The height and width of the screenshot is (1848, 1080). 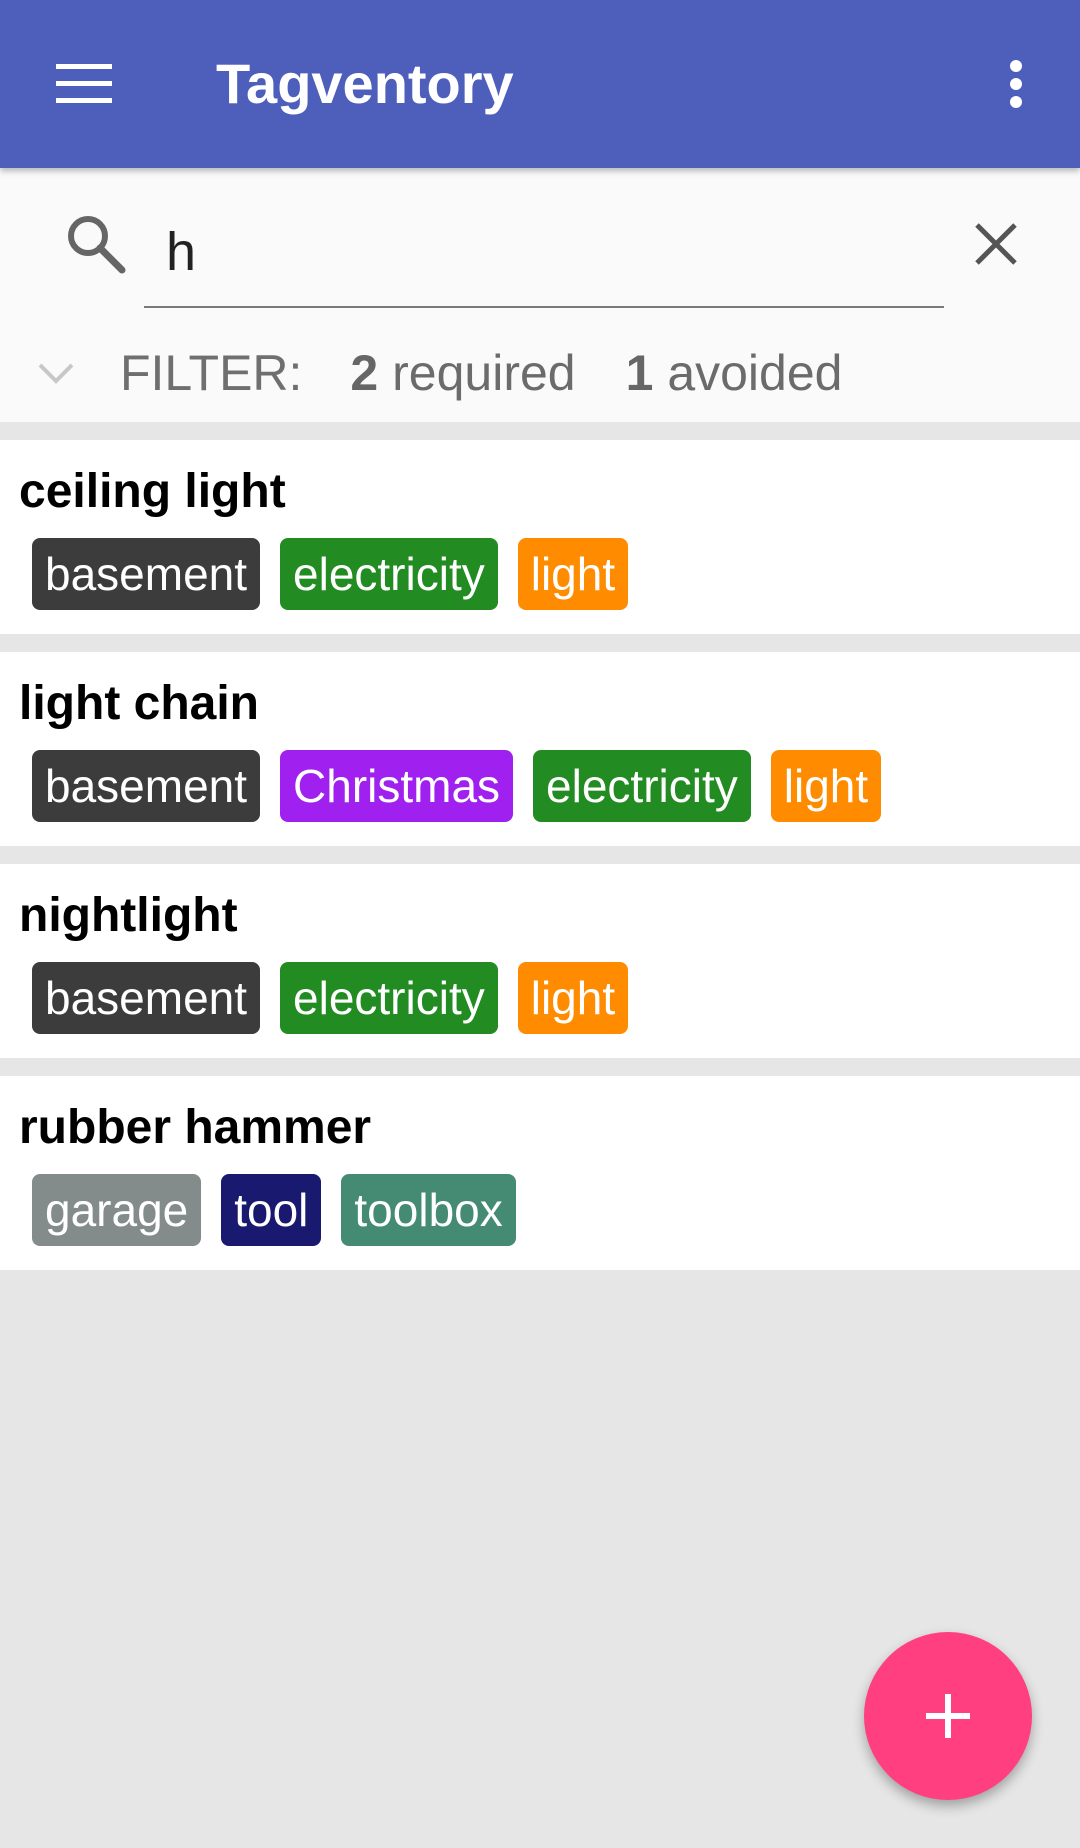 What do you see at coordinates (639, 373) in the screenshot?
I see `avoided-count: 1` at bounding box center [639, 373].